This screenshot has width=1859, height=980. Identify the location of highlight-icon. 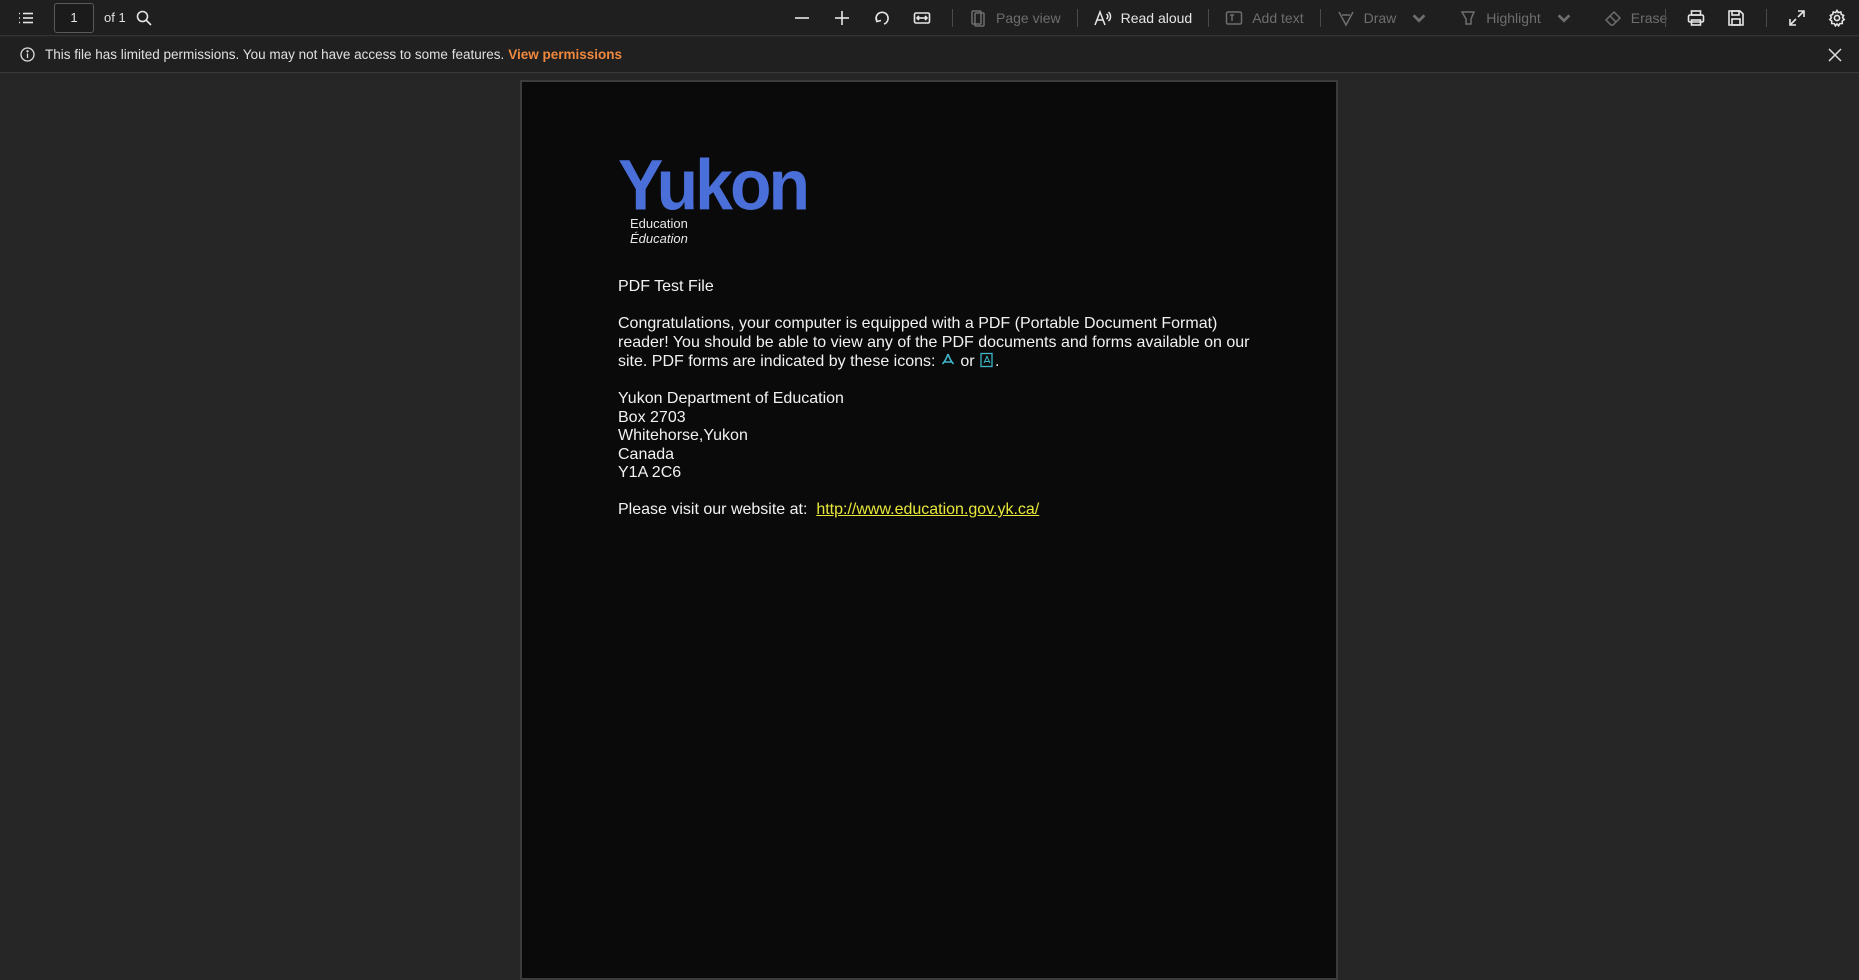
(1468, 18).